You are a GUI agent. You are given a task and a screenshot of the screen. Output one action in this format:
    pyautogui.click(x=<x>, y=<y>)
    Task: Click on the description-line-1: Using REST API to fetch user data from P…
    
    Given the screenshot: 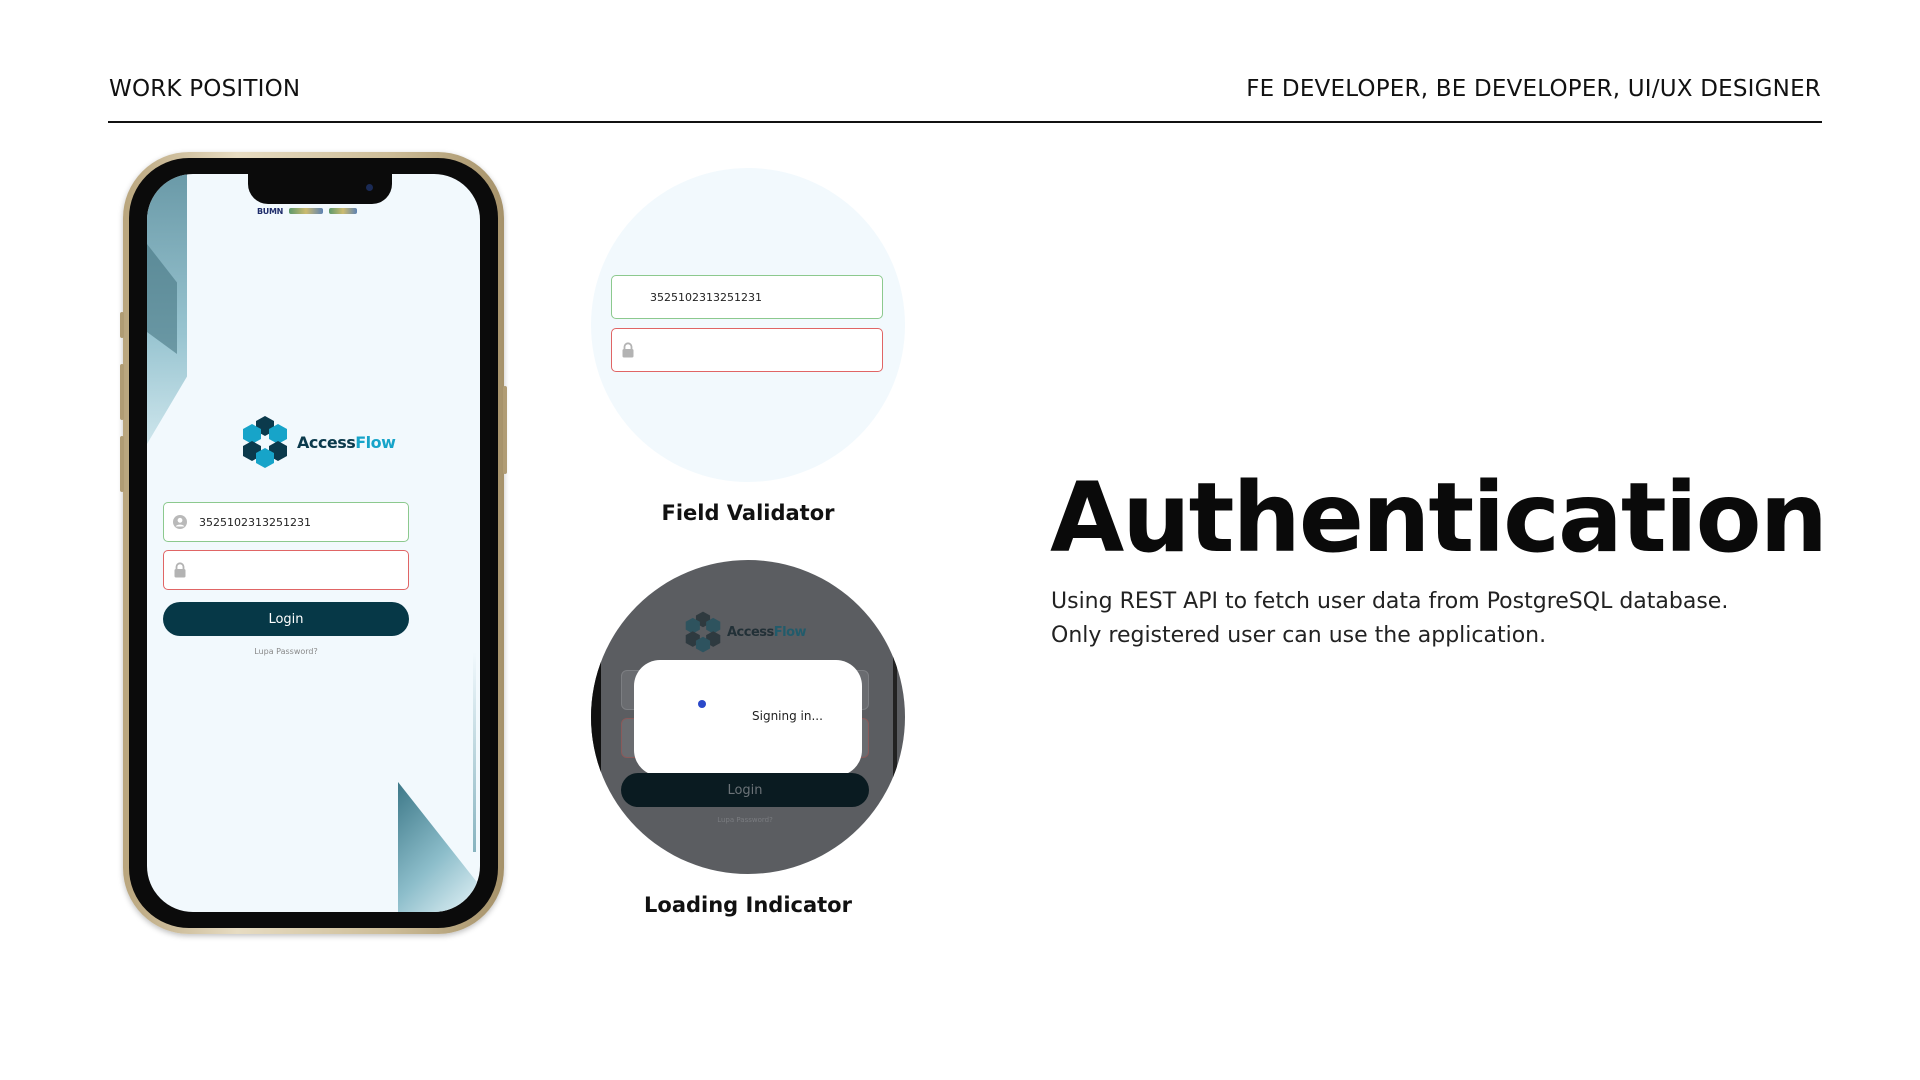 What is the action you would take?
    pyautogui.click(x=1390, y=601)
    